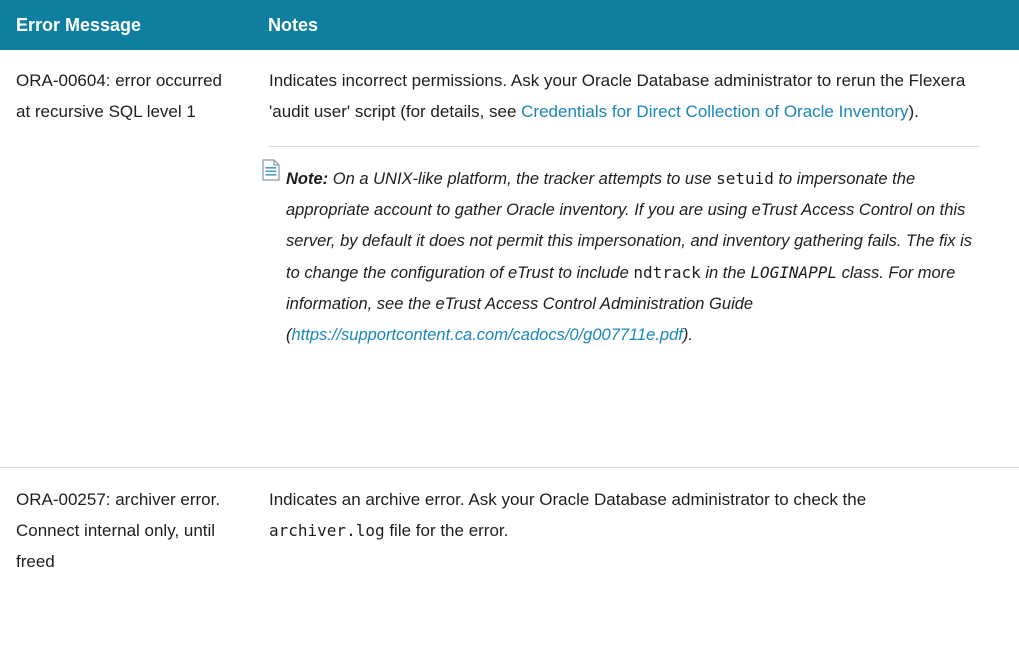 This screenshot has width=1019, height=654. Describe the element at coordinates (794, 272) in the screenshot. I see `code-loginappl: LOGINAPPL` at that location.